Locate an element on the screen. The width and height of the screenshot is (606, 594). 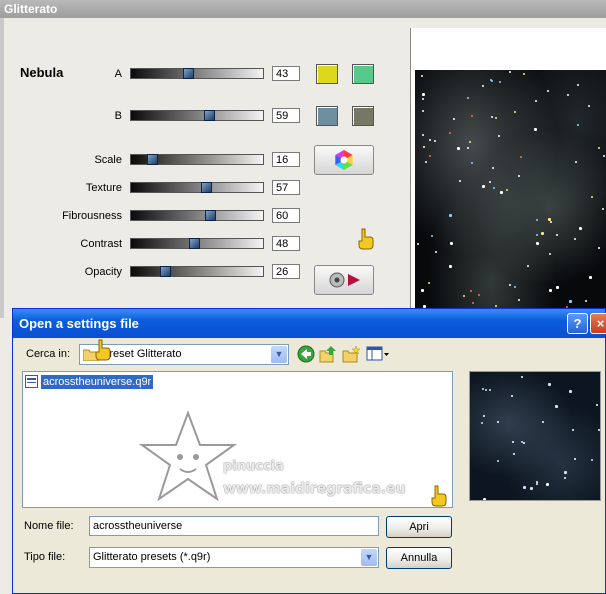
new-folder-icon is located at coordinates (351, 354).